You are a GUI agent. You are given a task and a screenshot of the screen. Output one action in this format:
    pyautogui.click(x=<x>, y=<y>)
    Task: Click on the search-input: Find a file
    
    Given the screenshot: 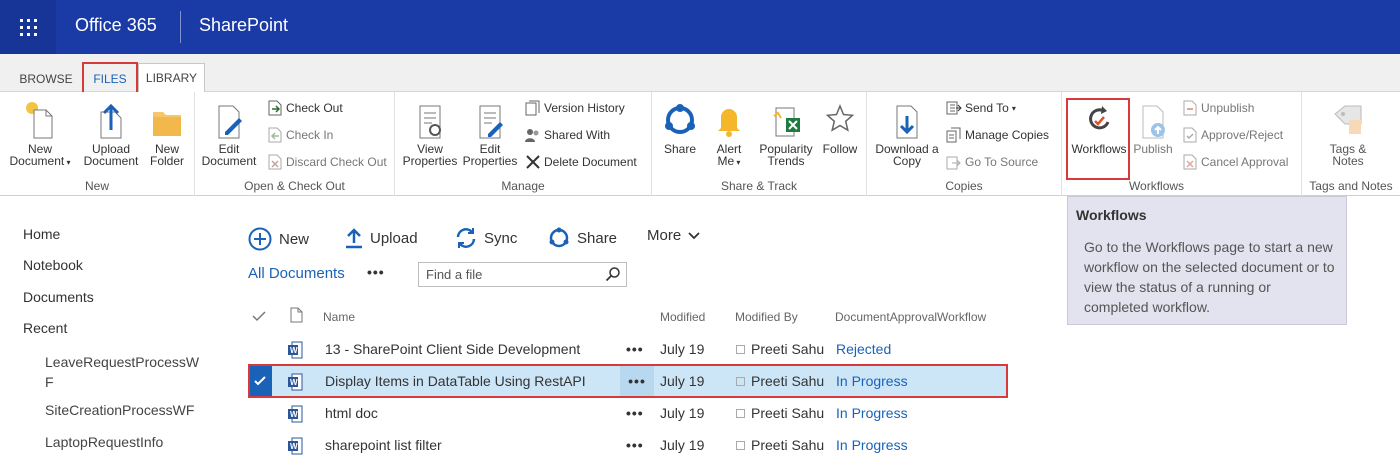 What is the action you would take?
    pyautogui.click(x=522, y=274)
    